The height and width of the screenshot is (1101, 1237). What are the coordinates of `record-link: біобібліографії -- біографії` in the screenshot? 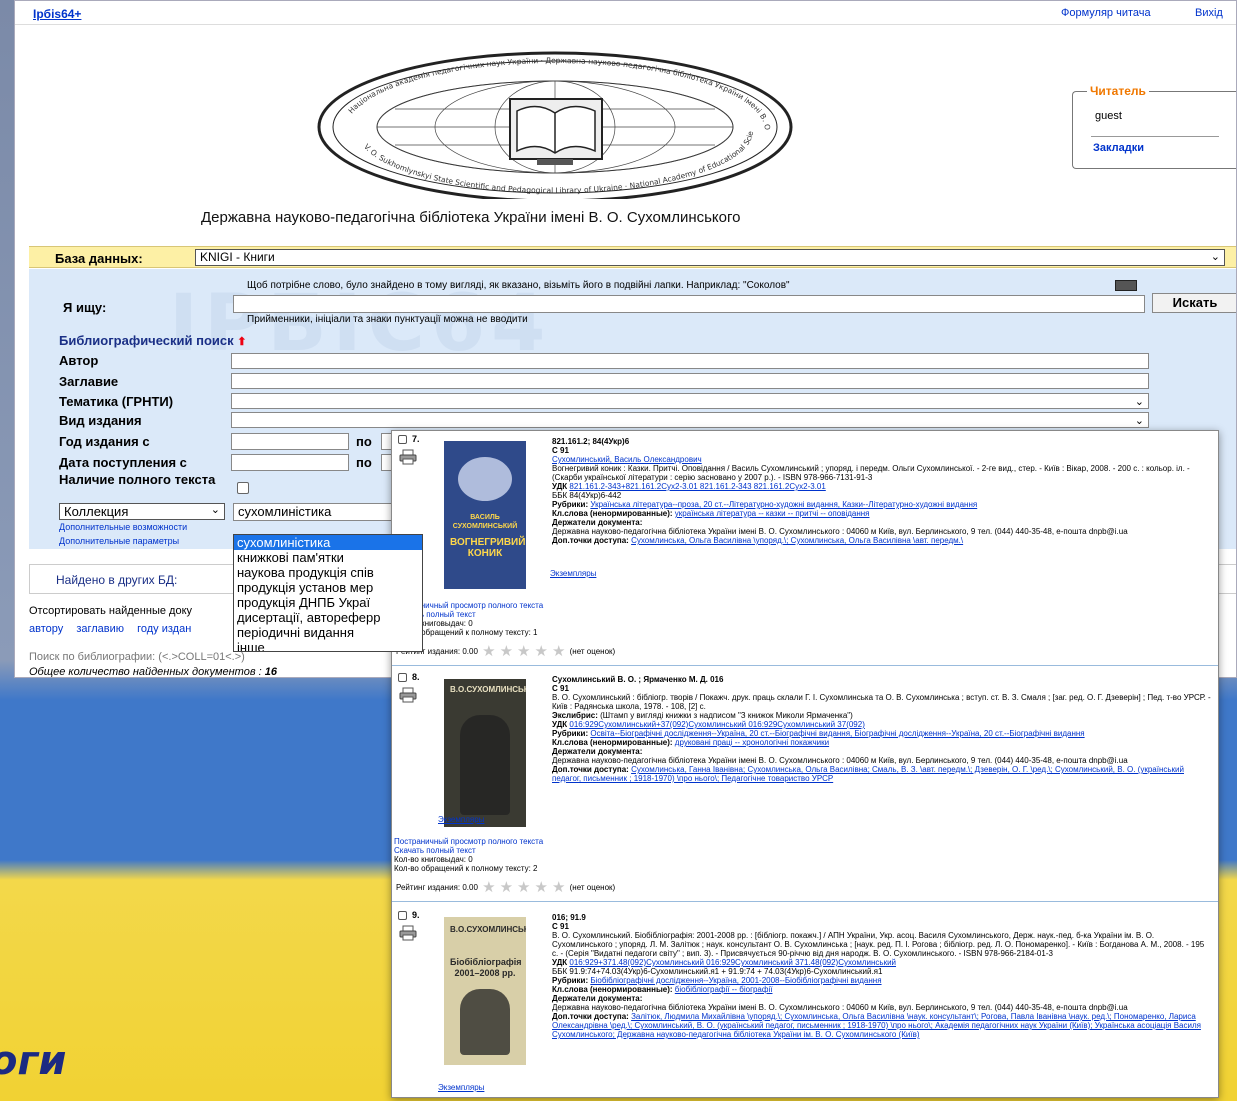 It's located at (724, 989).